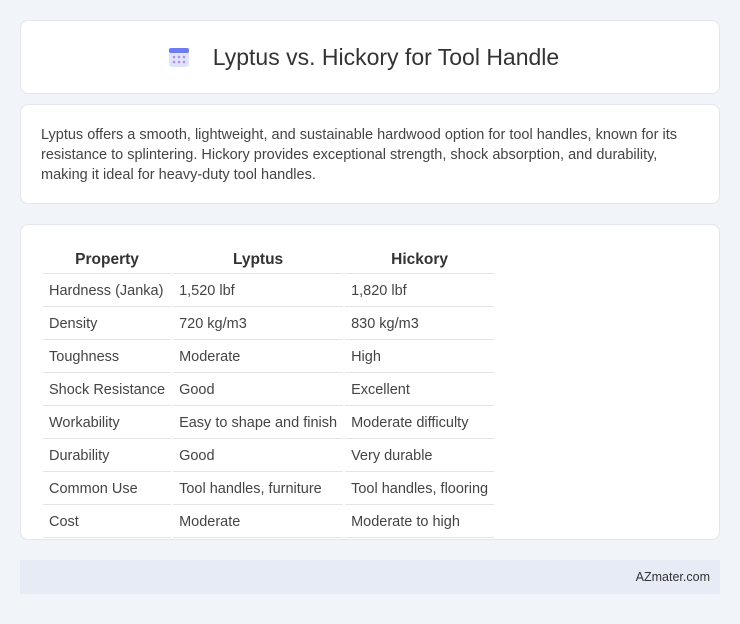 Image resolution: width=740 pixels, height=624 pixels. Describe the element at coordinates (258, 261) in the screenshot. I see `column-header: Lyptus` at that location.